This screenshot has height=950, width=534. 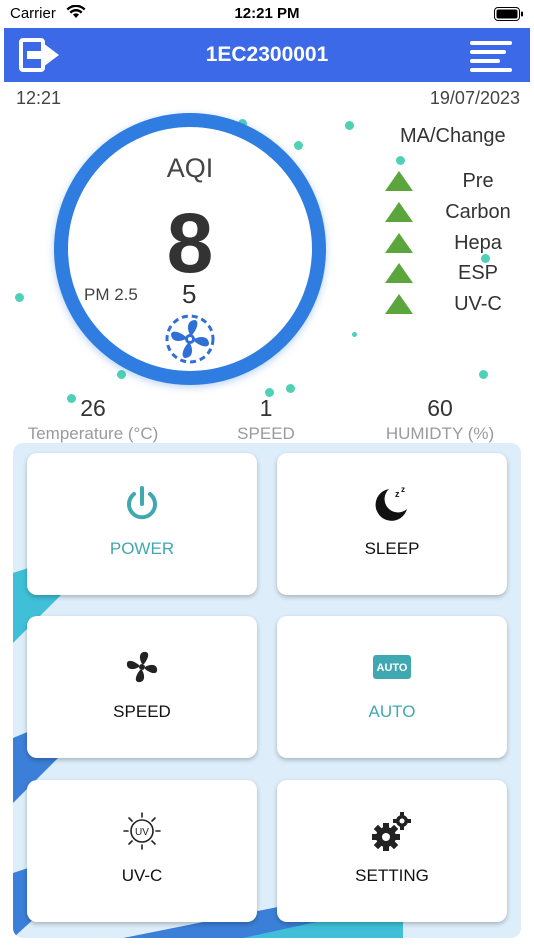 I want to click on status-bar: Carrier 12:21 PM, so click(x=267, y=13).